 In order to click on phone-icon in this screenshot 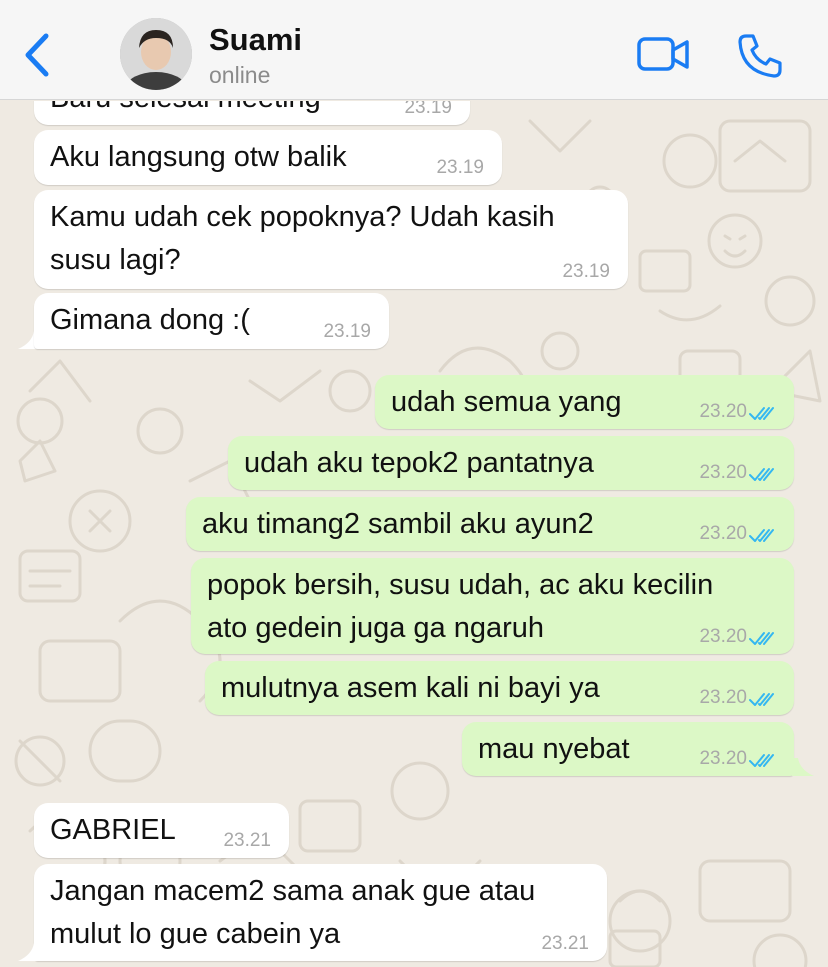, I will do `click(760, 56)`.